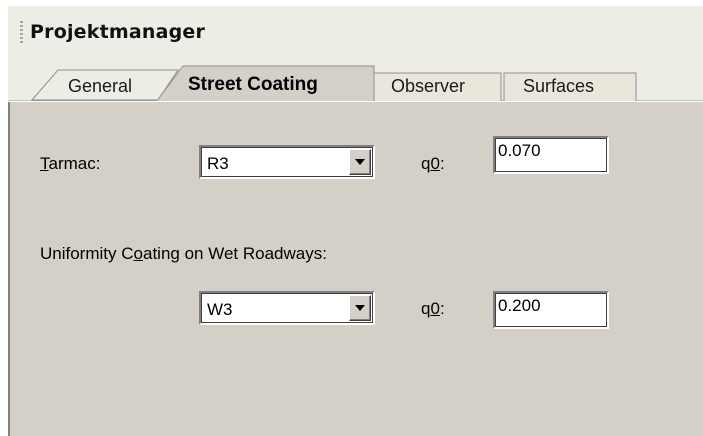 The height and width of the screenshot is (436, 703). I want to click on tab-general: General, so click(100, 86).